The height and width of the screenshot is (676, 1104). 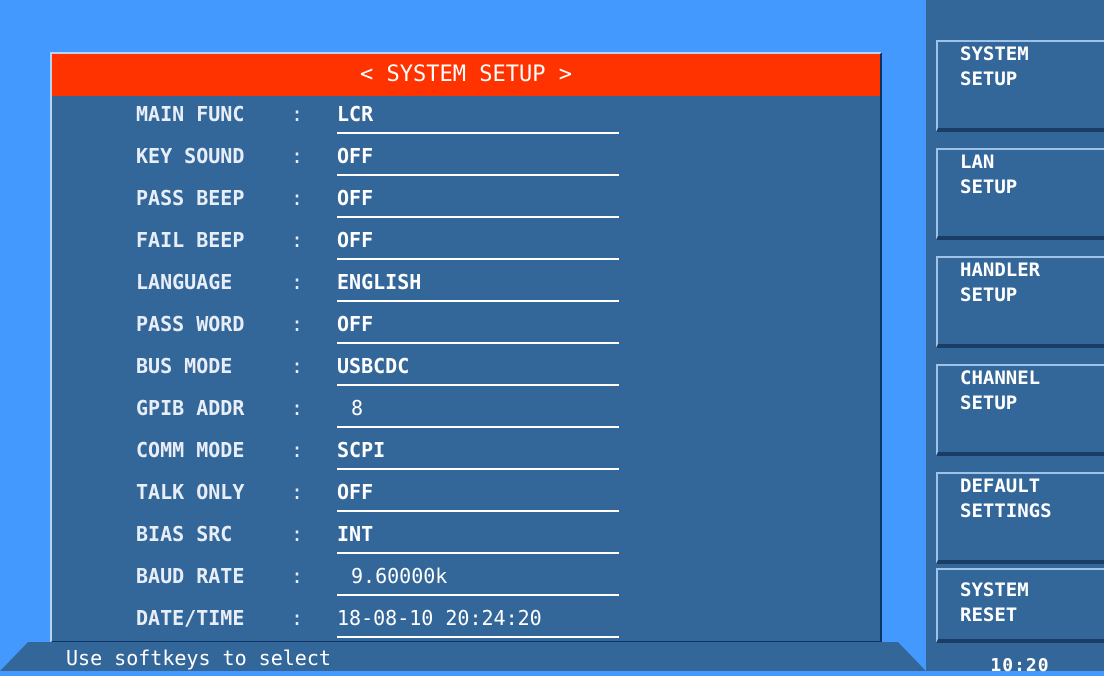 What do you see at coordinates (190, 450) in the screenshot?
I see `setting-label: COMM MODE` at bounding box center [190, 450].